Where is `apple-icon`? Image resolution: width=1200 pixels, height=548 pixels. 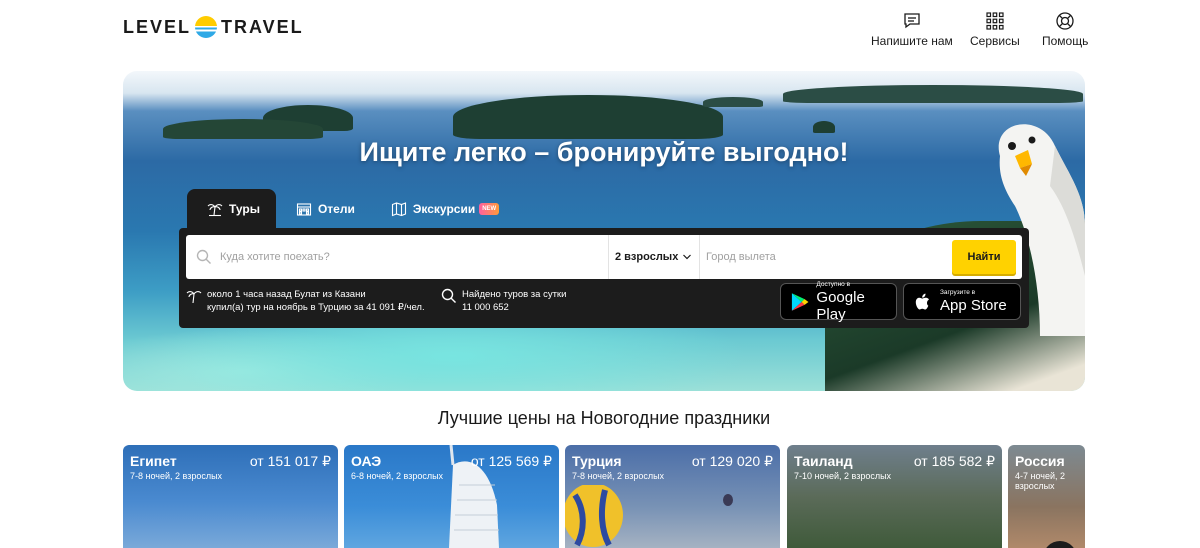
apple-icon is located at coordinates (922, 301).